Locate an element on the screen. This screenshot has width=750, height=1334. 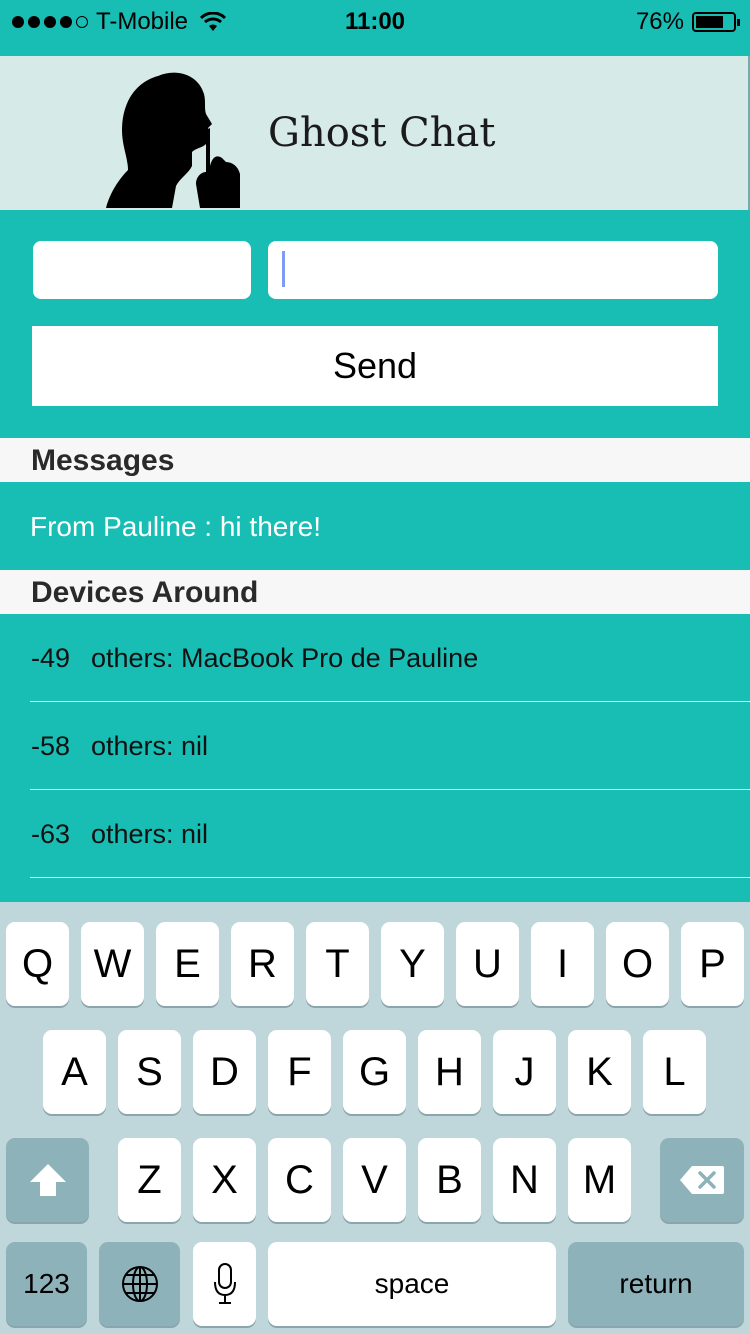
messages-section-header: Messages is located at coordinates (375, 460).